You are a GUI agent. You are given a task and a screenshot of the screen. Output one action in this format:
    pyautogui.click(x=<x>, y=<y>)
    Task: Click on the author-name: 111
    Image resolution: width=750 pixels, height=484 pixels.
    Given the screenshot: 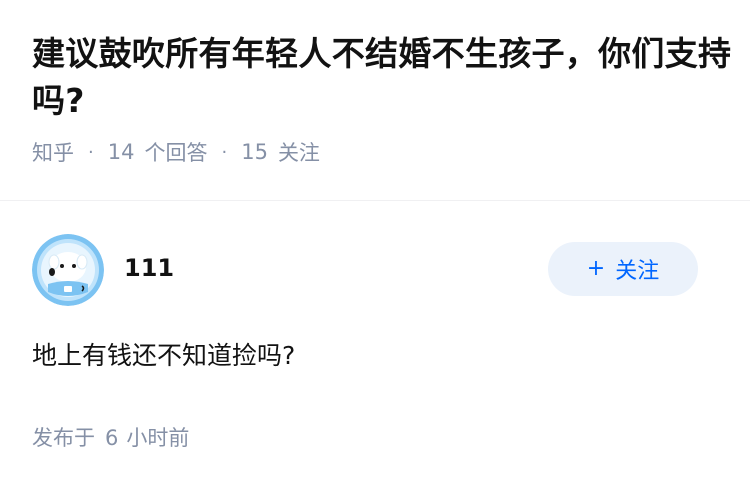 What is the action you would take?
    pyautogui.click(x=149, y=268)
    